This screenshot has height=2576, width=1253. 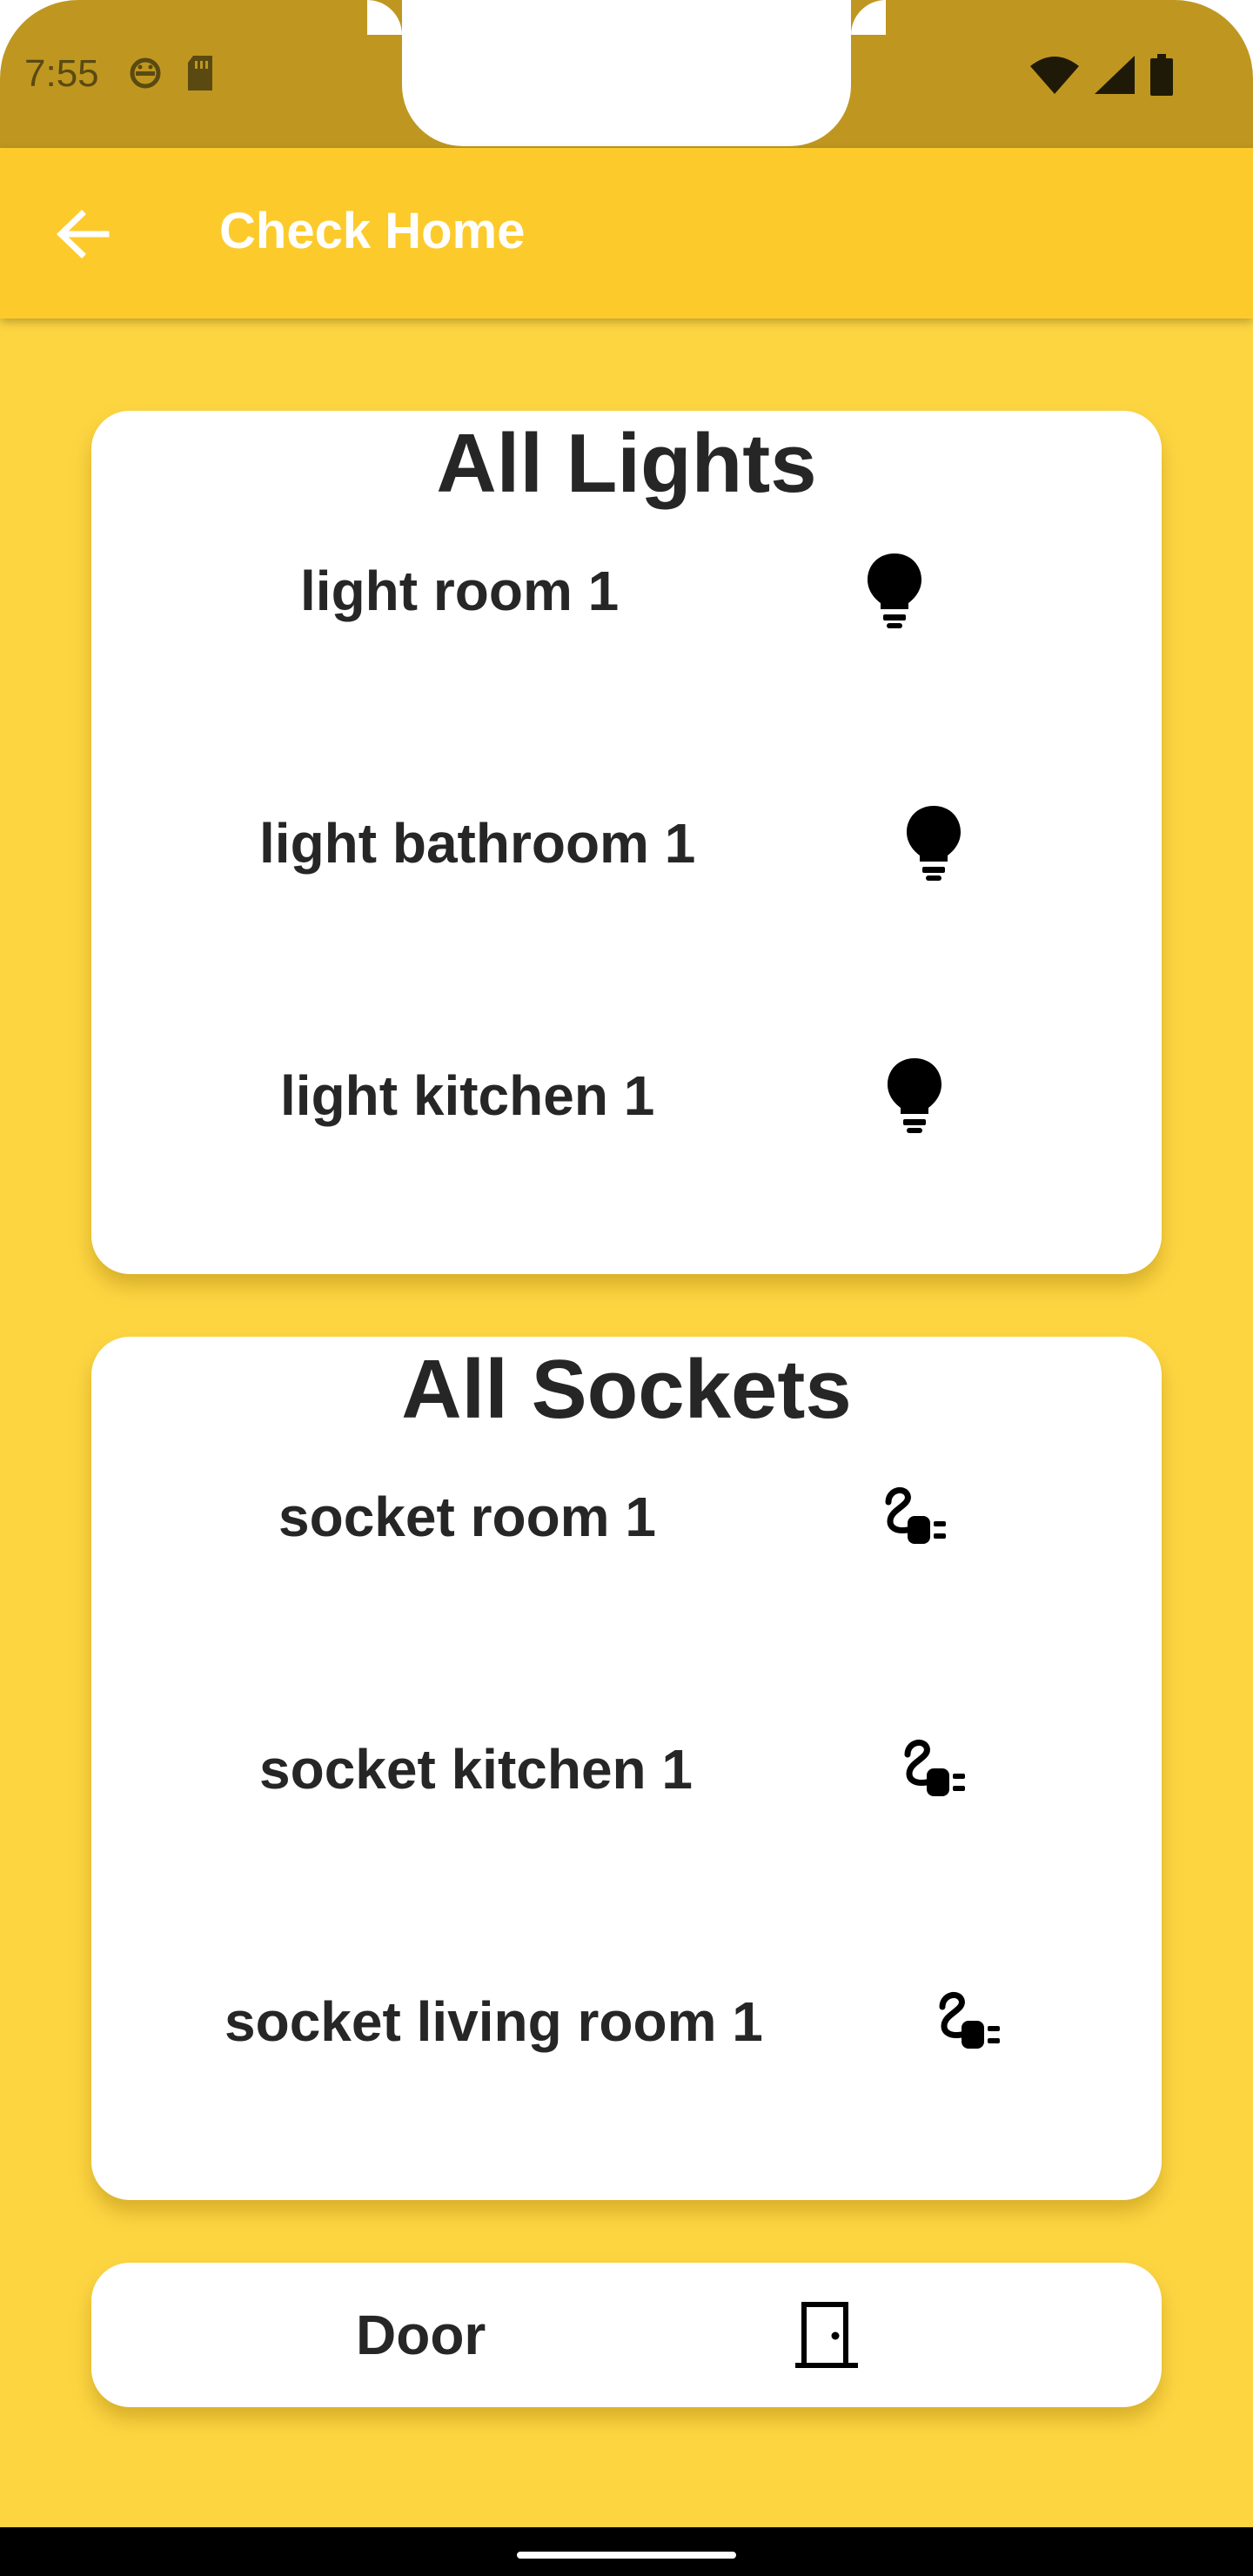 I want to click on lights-card-title: All Lights, so click(x=626, y=464).